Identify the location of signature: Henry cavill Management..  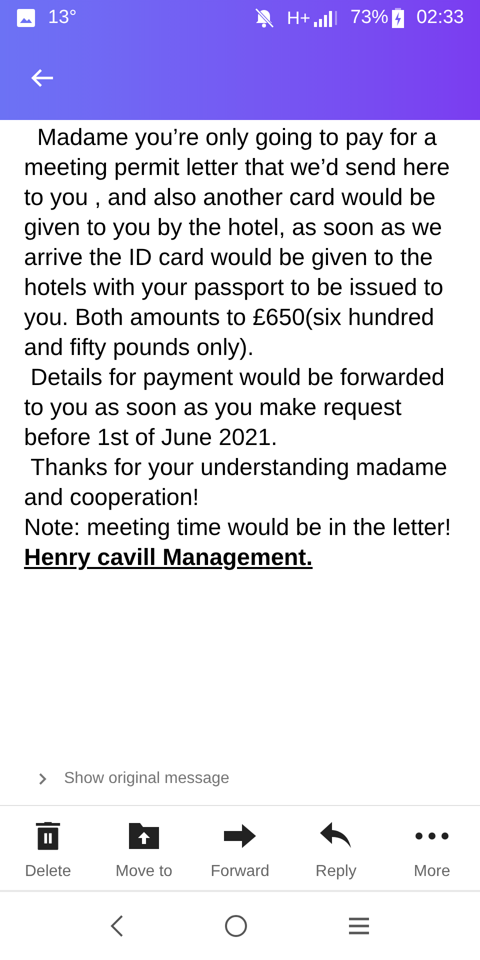
(168, 557).